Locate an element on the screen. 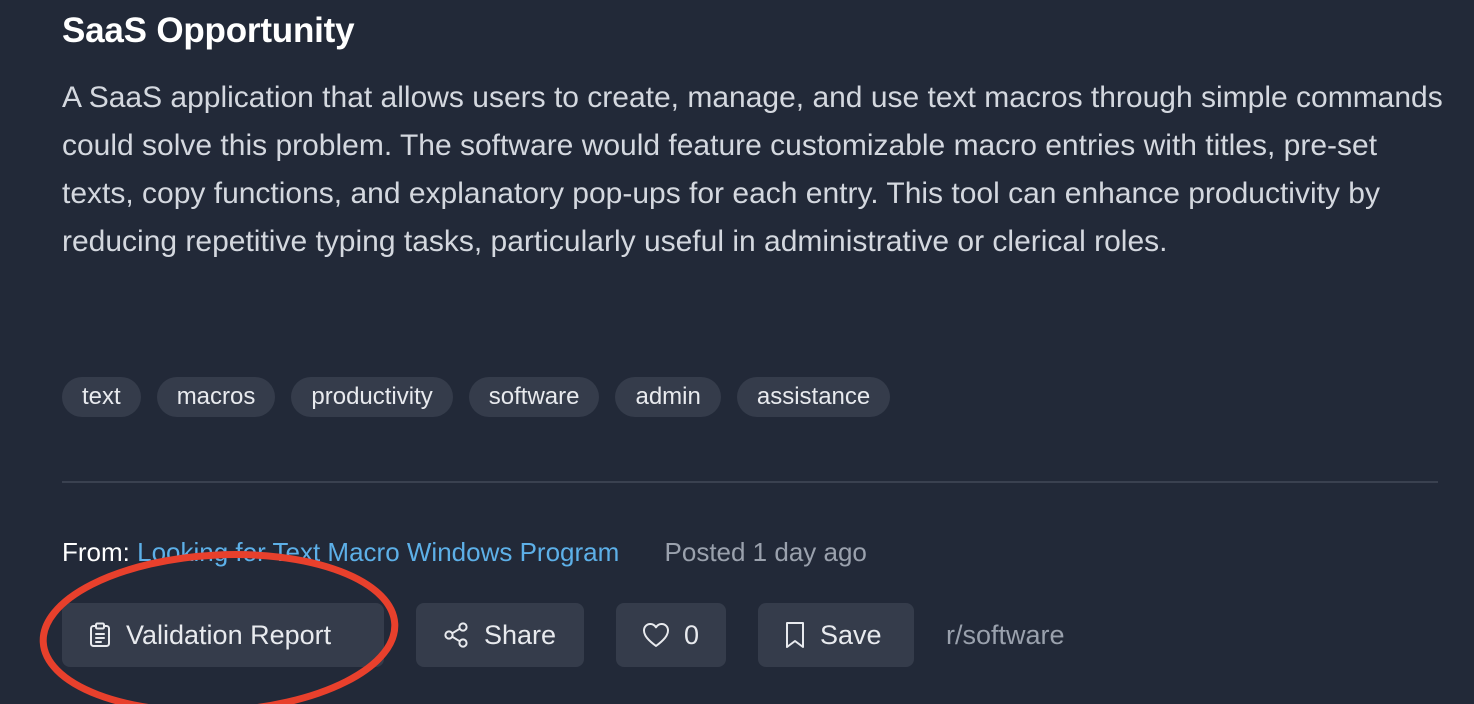 This screenshot has height=704, width=1474. save-label: Save is located at coordinates (851, 634).